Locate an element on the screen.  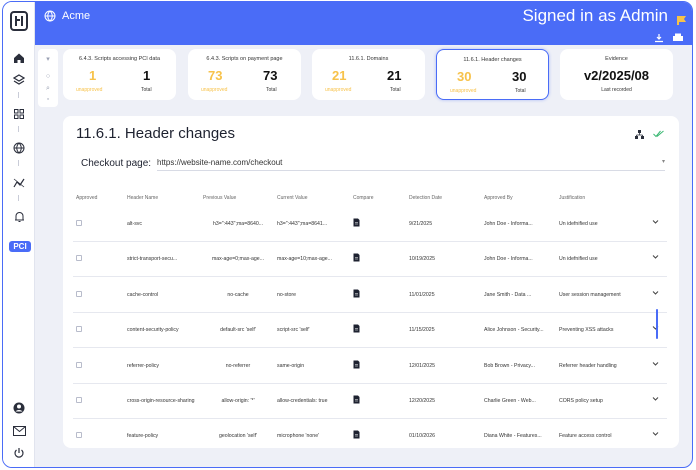
print-icon is located at coordinates (678, 38).